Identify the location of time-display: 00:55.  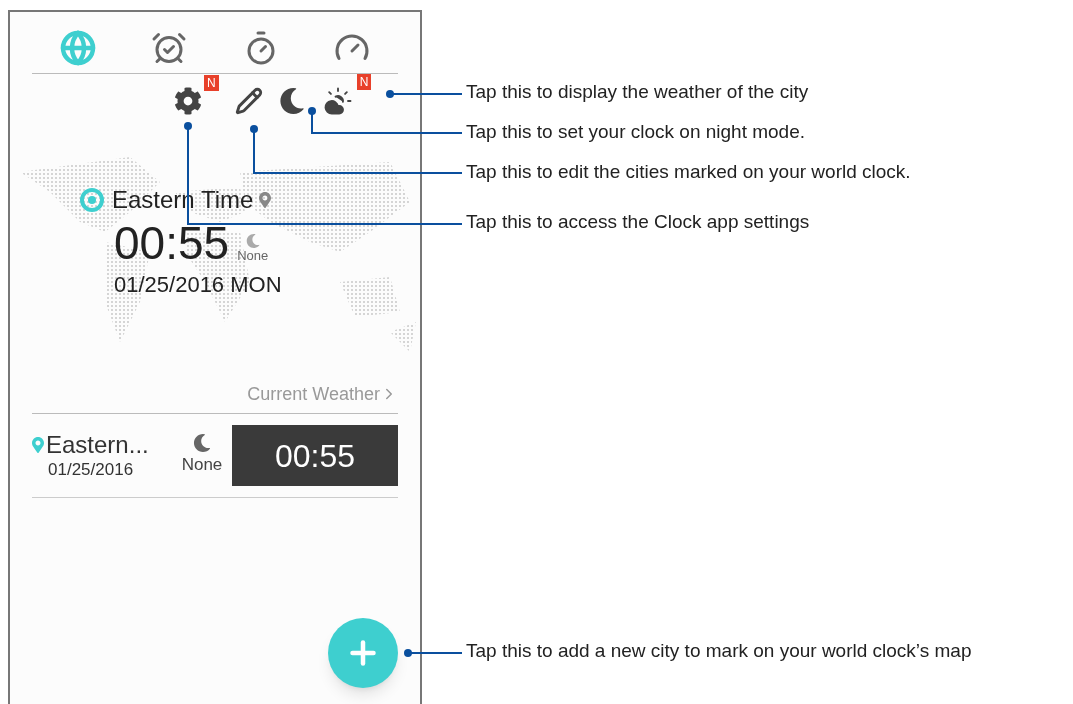
(315, 455).